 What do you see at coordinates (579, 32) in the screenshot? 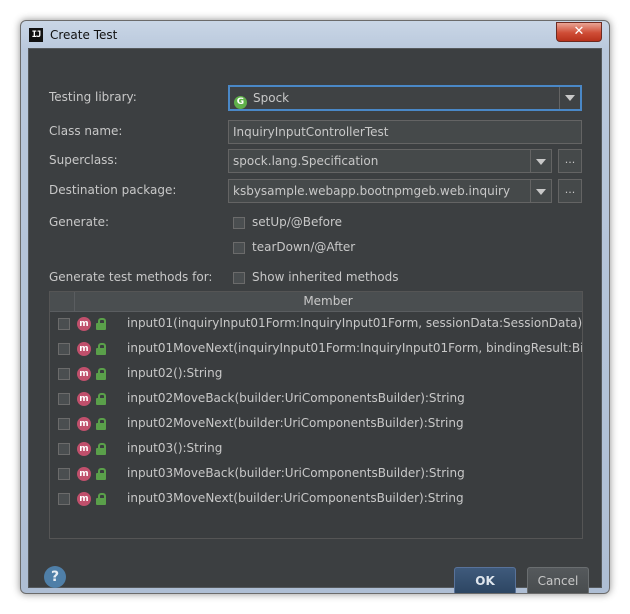
I see `close-button: ✕` at bounding box center [579, 32].